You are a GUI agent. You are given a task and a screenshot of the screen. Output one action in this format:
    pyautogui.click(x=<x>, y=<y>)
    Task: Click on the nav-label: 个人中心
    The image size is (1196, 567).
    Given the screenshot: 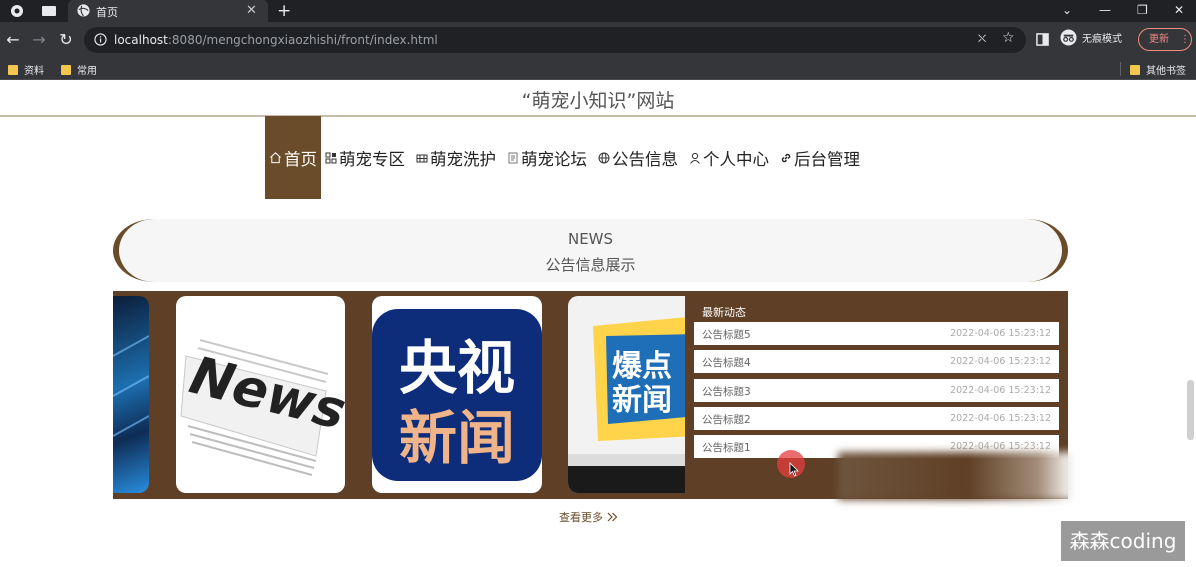 What is the action you would take?
    pyautogui.click(x=736, y=159)
    